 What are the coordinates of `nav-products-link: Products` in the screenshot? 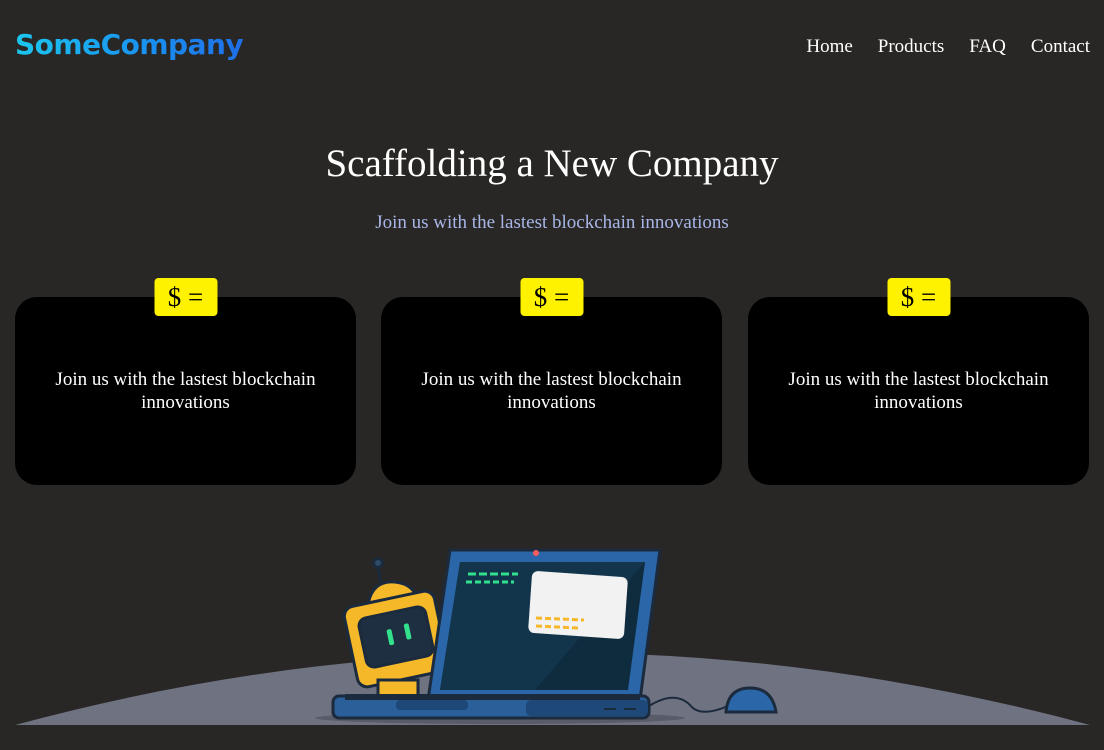 It's located at (911, 47).